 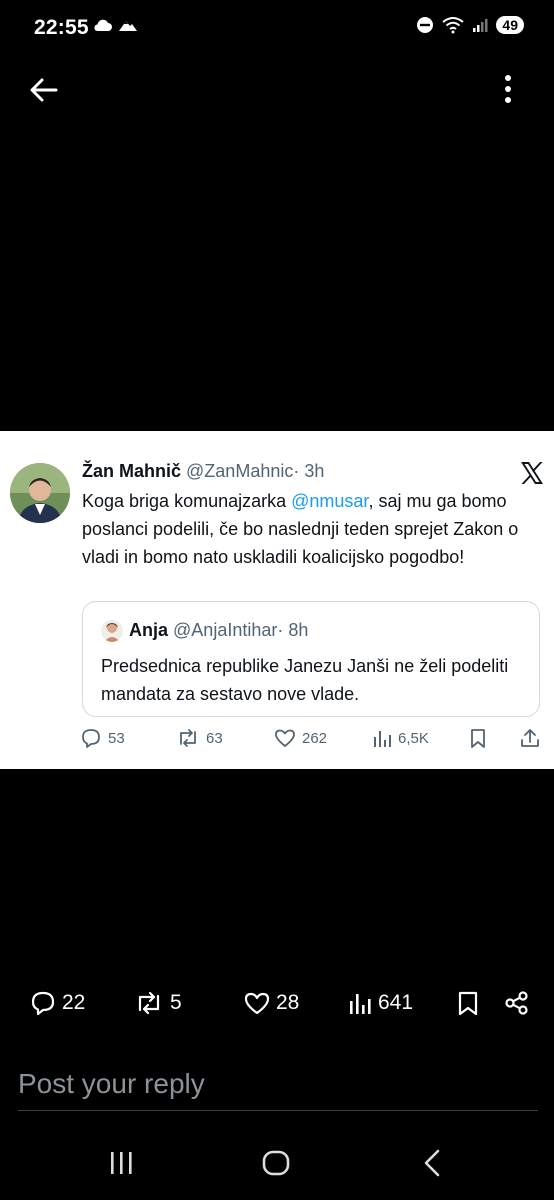 I want to click on tweet-header: Žan Mahnič @ZanMahnic· 3h, so click(x=203, y=471).